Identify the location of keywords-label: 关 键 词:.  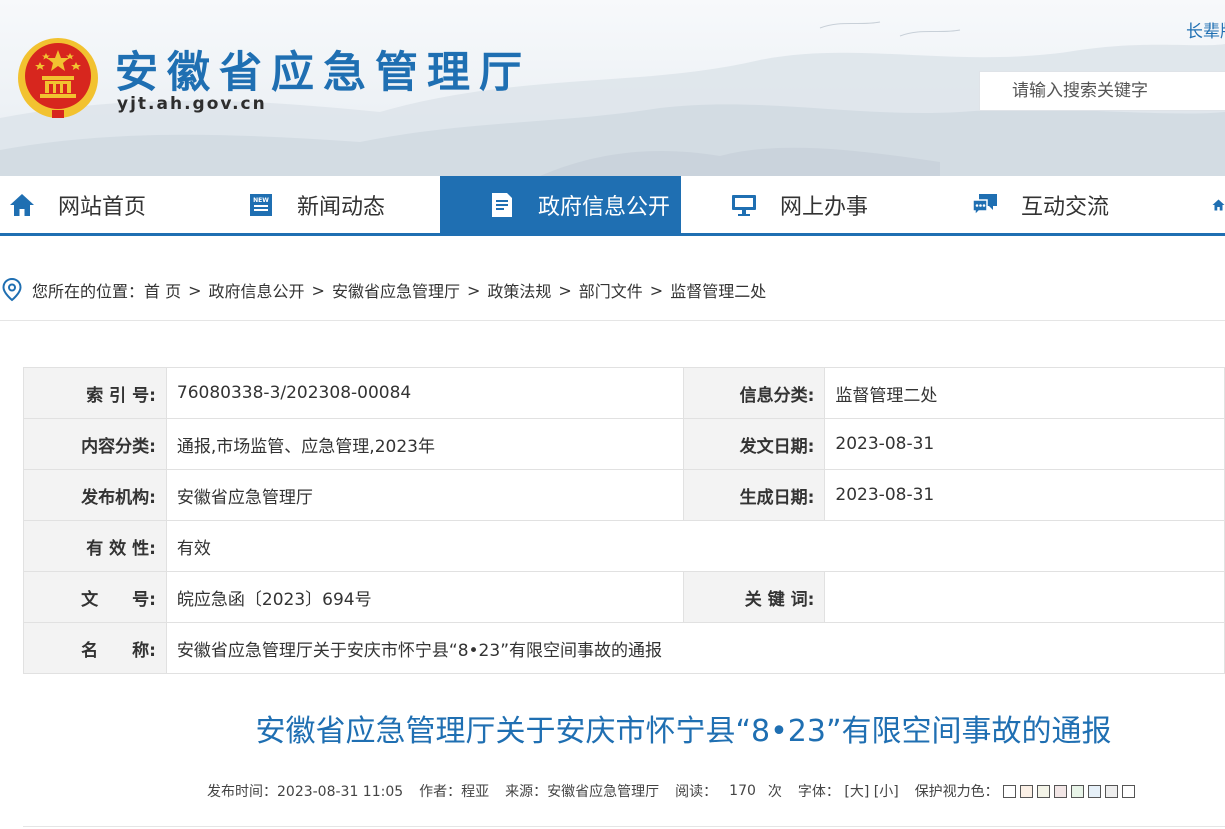
(754, 597).